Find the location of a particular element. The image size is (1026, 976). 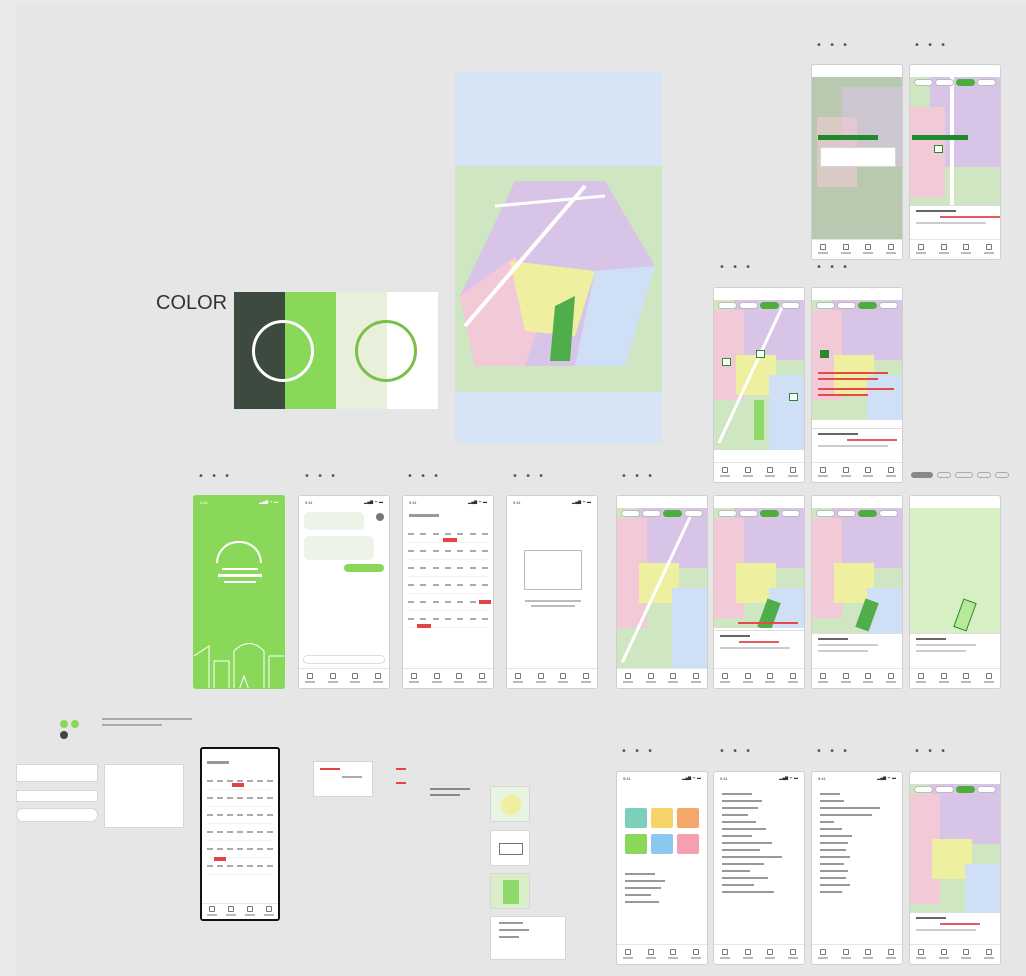

toggle-component is located at coordinates (73, 724).